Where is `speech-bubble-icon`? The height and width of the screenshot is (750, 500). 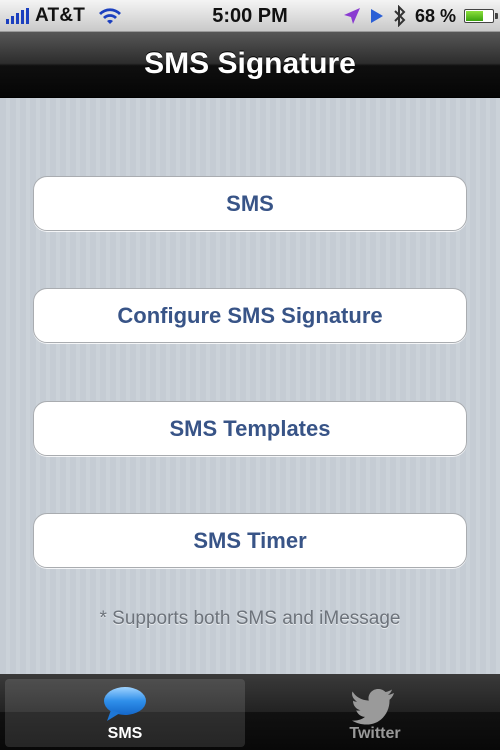 speech-bubble-icon is located at coordinates (125, 706).